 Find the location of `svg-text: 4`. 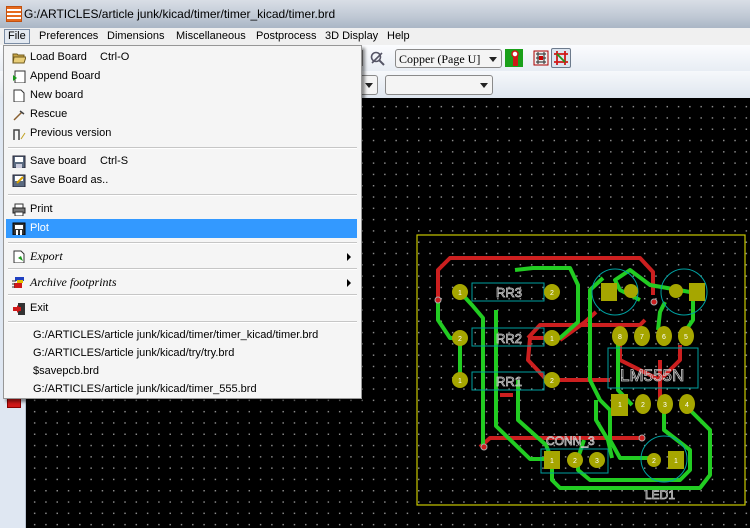

svg-text: 4 is located at coordinates (687, 405).